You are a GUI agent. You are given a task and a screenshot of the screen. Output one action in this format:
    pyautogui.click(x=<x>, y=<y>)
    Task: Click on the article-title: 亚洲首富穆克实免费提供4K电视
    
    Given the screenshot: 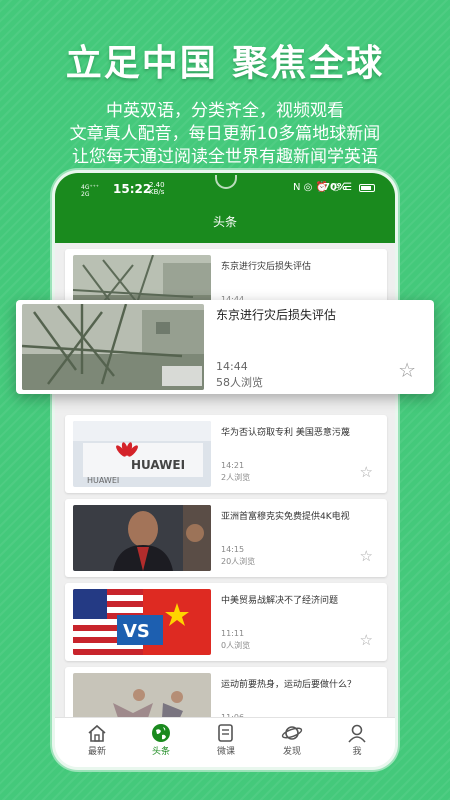 What is the action you would take?
    pyautogui.click(x=285, y=517)
    